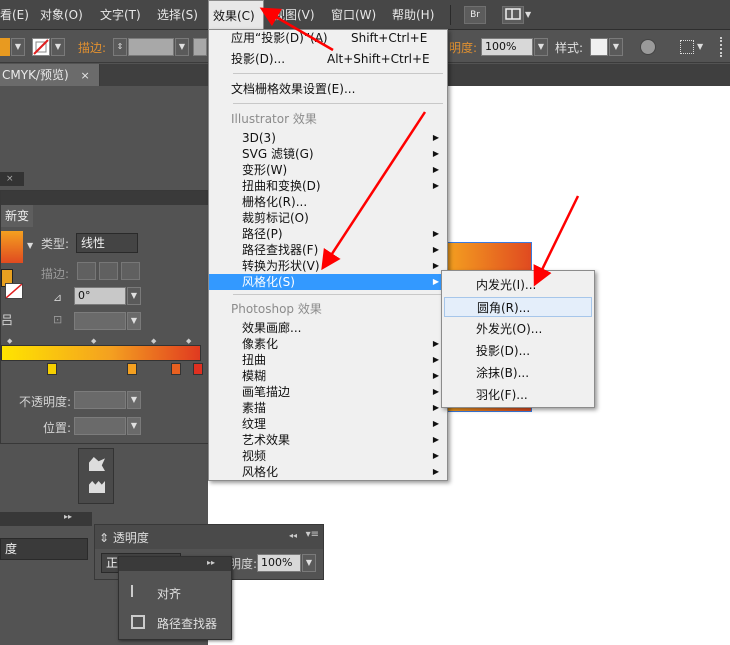 The height and width of the screenshot is (645, 730). Describe the element at coordinates (58, 319) in the screenshot. I see `aspect-ratio-icon: ⊡` at that location.